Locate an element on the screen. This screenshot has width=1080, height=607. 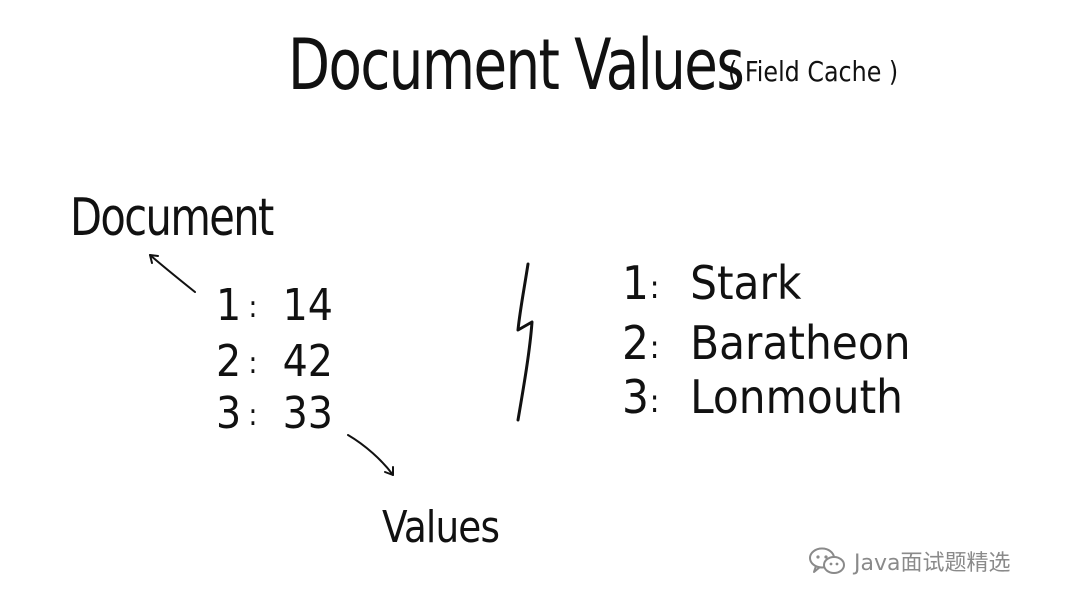
wechat-icon is located at coordinates (827, 560).